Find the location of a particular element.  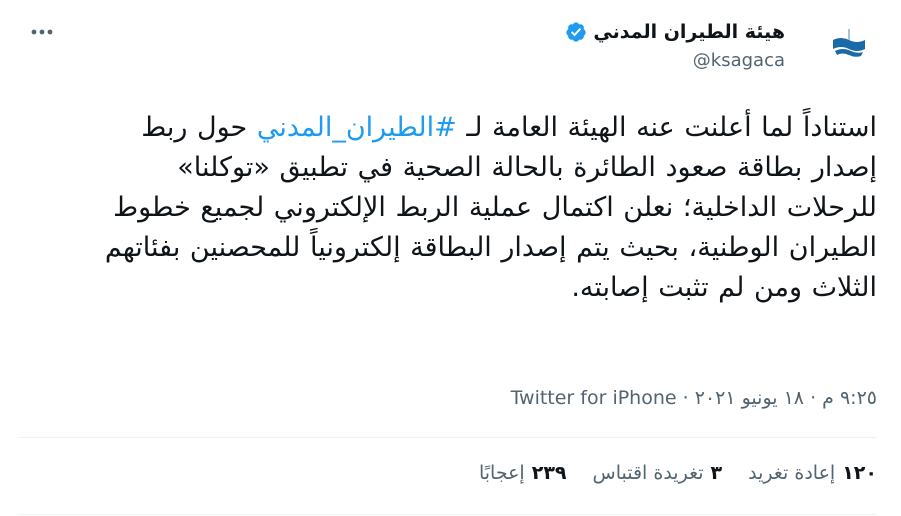

verified-badge-icon is located at coordinates (576, 32).